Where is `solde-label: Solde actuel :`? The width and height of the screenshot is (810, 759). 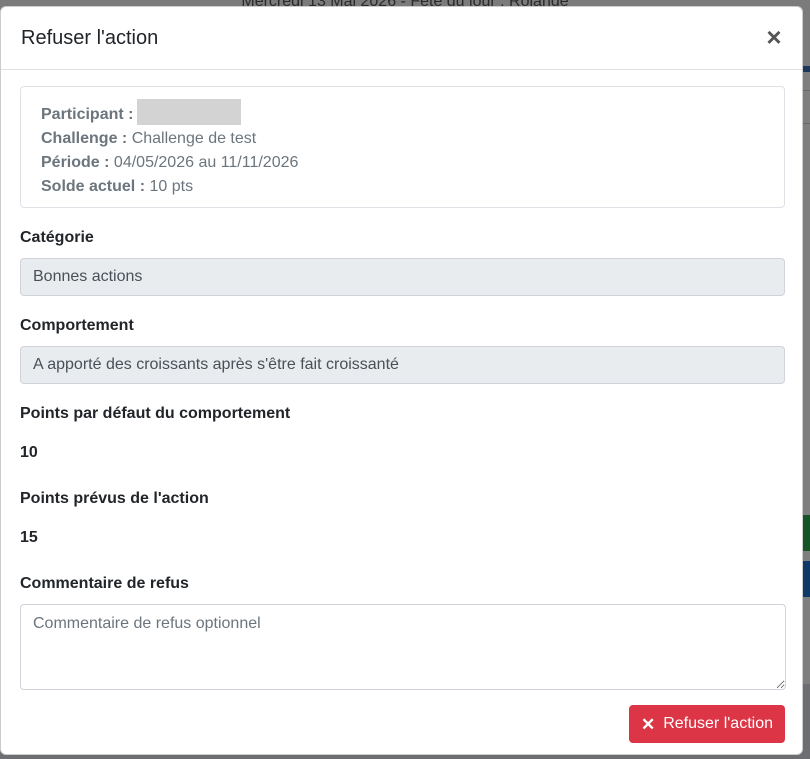
solde-label: Solde actuel : is located at coordinates (93, 186).